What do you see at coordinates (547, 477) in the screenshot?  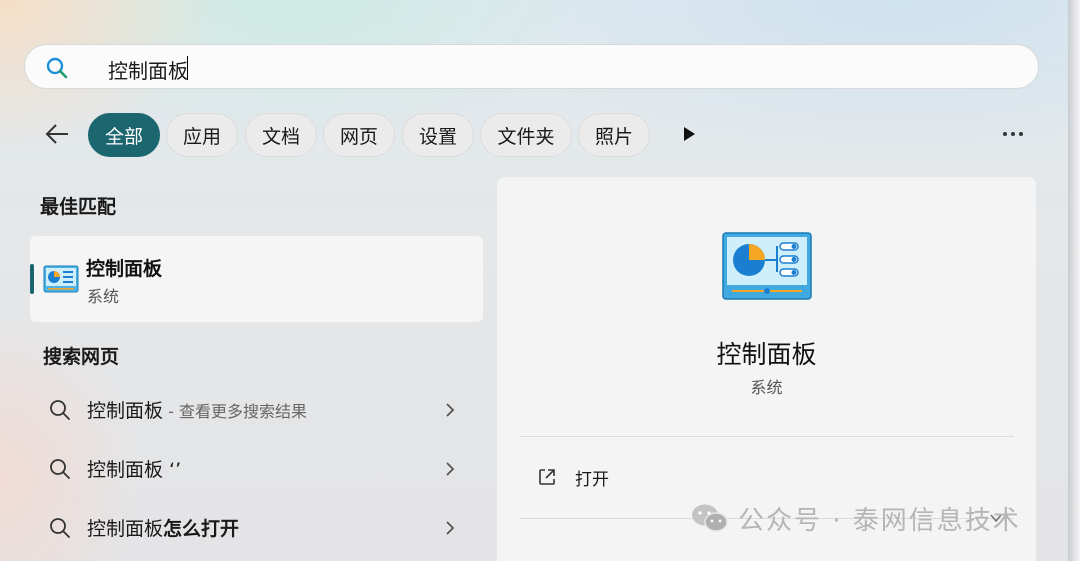 I see `open-external-icon` at bounding box center [547, 477].